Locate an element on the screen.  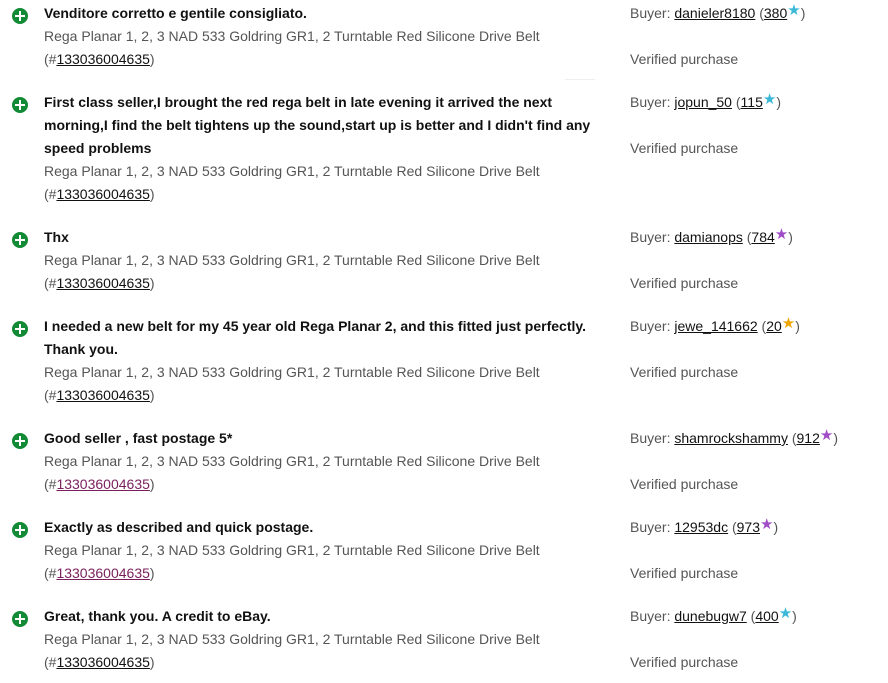
buyer-name-link: damianops is located at coordinates (708, 237).